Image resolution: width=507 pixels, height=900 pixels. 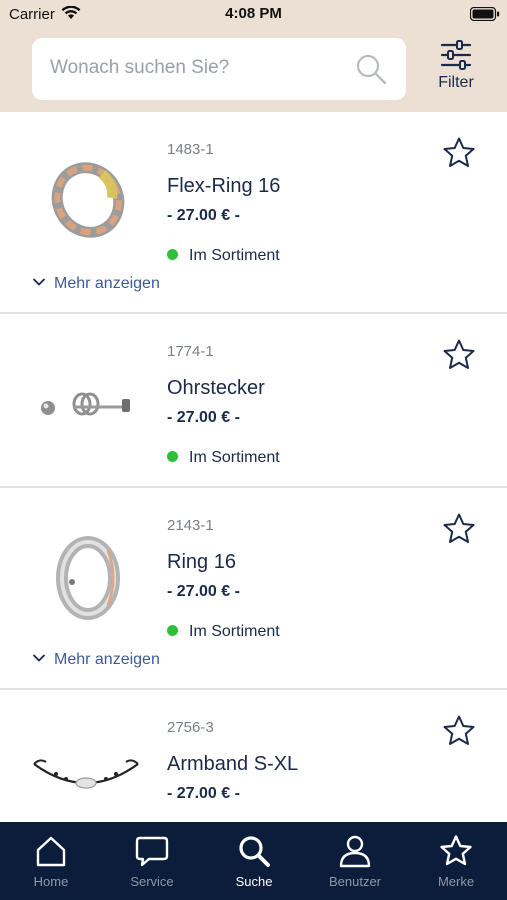 What do you see at coordinates (88, 200) in the screenshot?
I see `flex-ring-image` at bounding box center [88, 200].